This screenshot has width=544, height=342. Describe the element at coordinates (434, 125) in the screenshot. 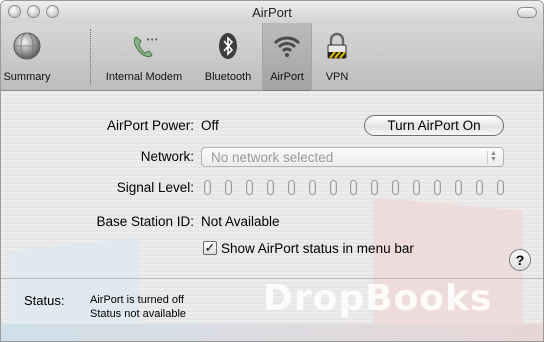

I see `turn-airport-on-button: Turn AirPort On` at that location.